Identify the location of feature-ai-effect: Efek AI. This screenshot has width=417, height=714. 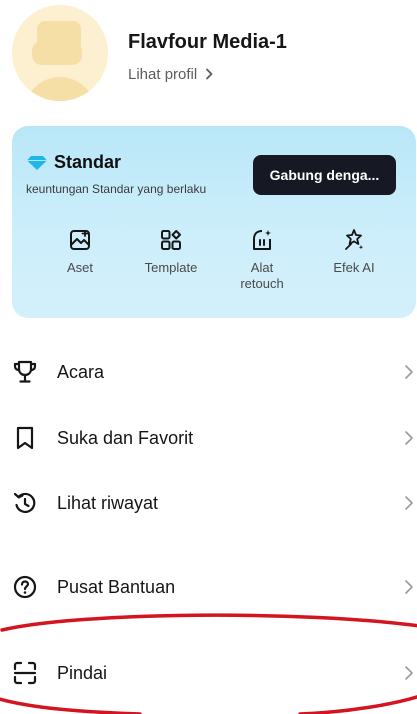
(354, 252).